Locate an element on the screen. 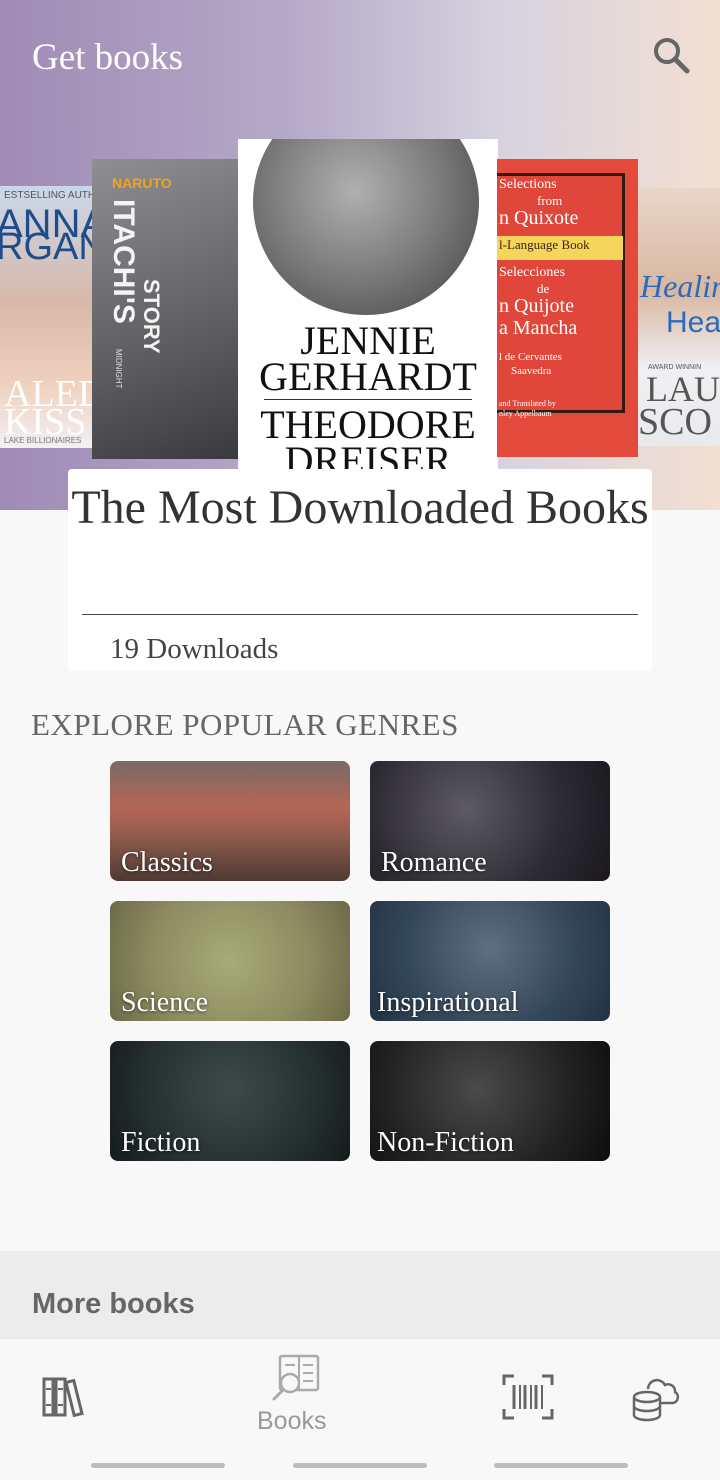 The image size is (720, 1480). library-icon is located at coordinates (63, 1397).